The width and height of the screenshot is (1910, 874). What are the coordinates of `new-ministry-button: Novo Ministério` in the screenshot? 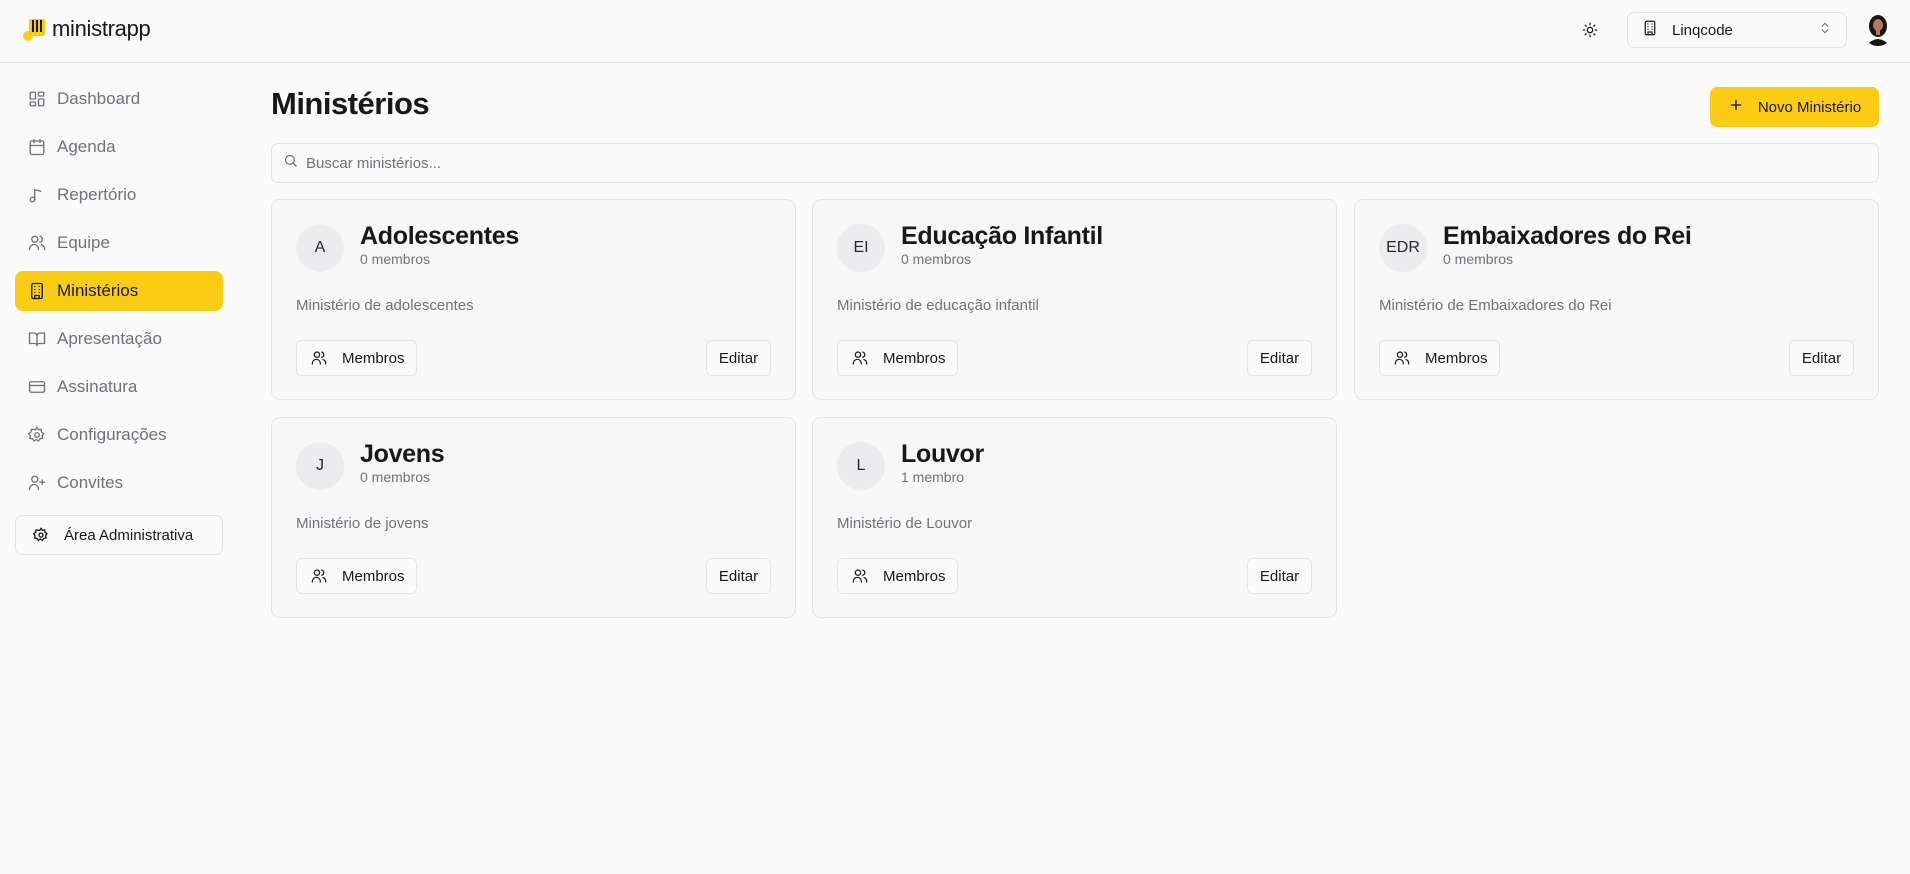 It's located at (1794, 107).